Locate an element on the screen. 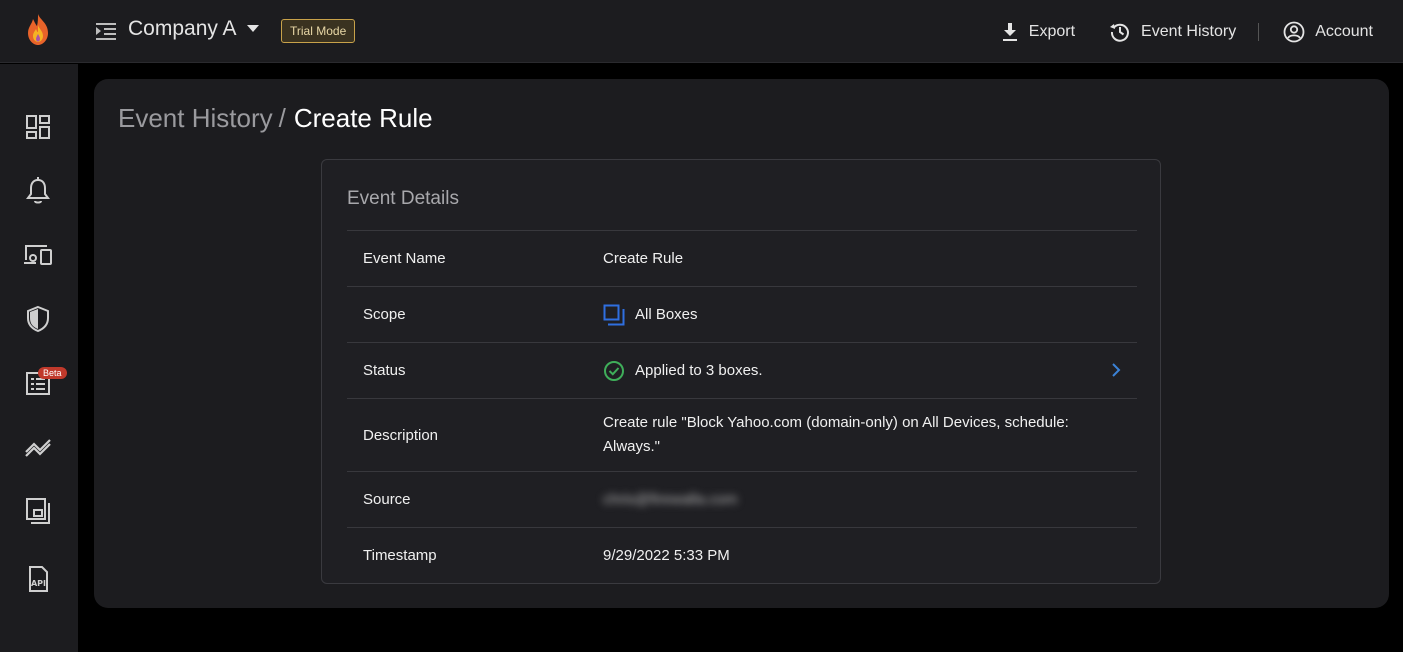 The width and height of the screenshot is (1403, 652). account-icon is located at coordinates (1294, 31).